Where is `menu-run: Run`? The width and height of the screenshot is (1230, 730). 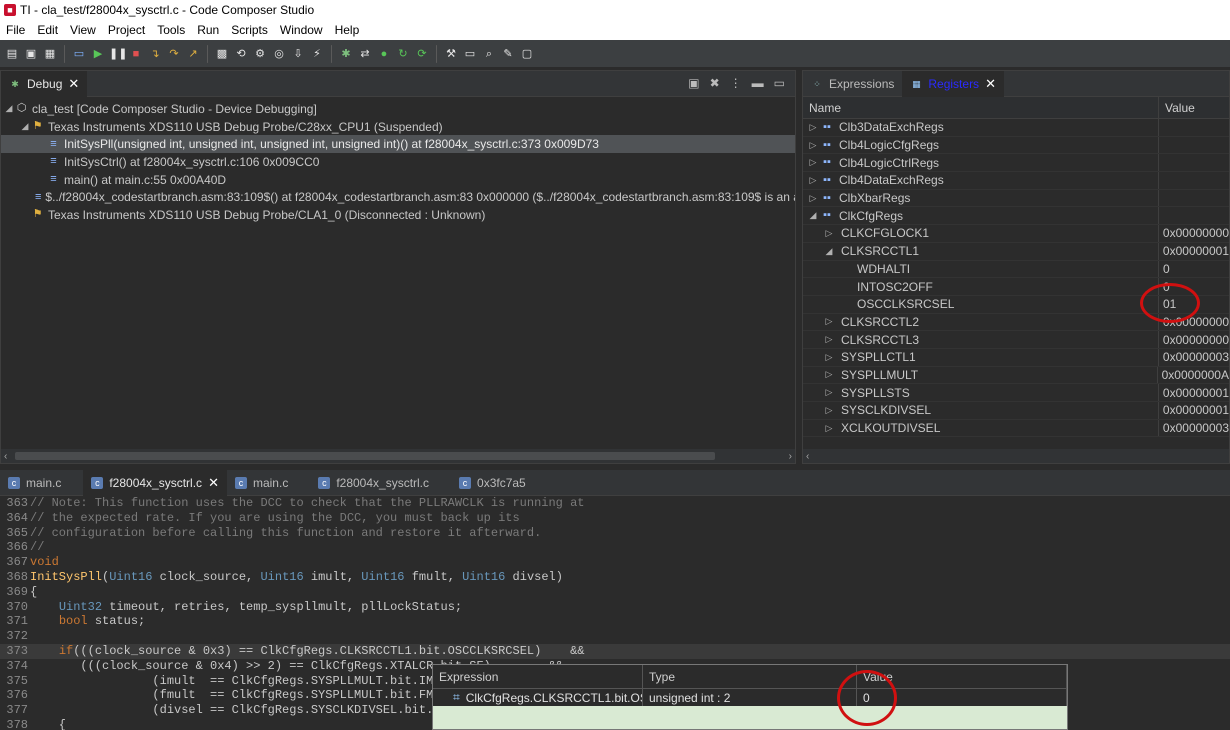 menu-run: Run is located at coordinates (208, 30).